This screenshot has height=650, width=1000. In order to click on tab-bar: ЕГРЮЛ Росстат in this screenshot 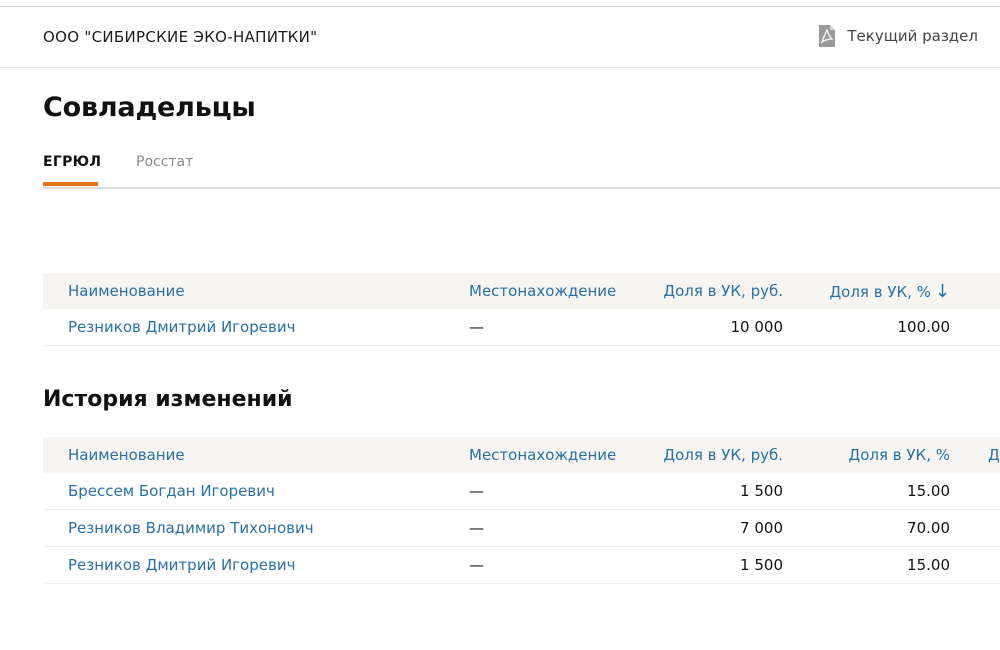, I will do `click(521, 169)`.